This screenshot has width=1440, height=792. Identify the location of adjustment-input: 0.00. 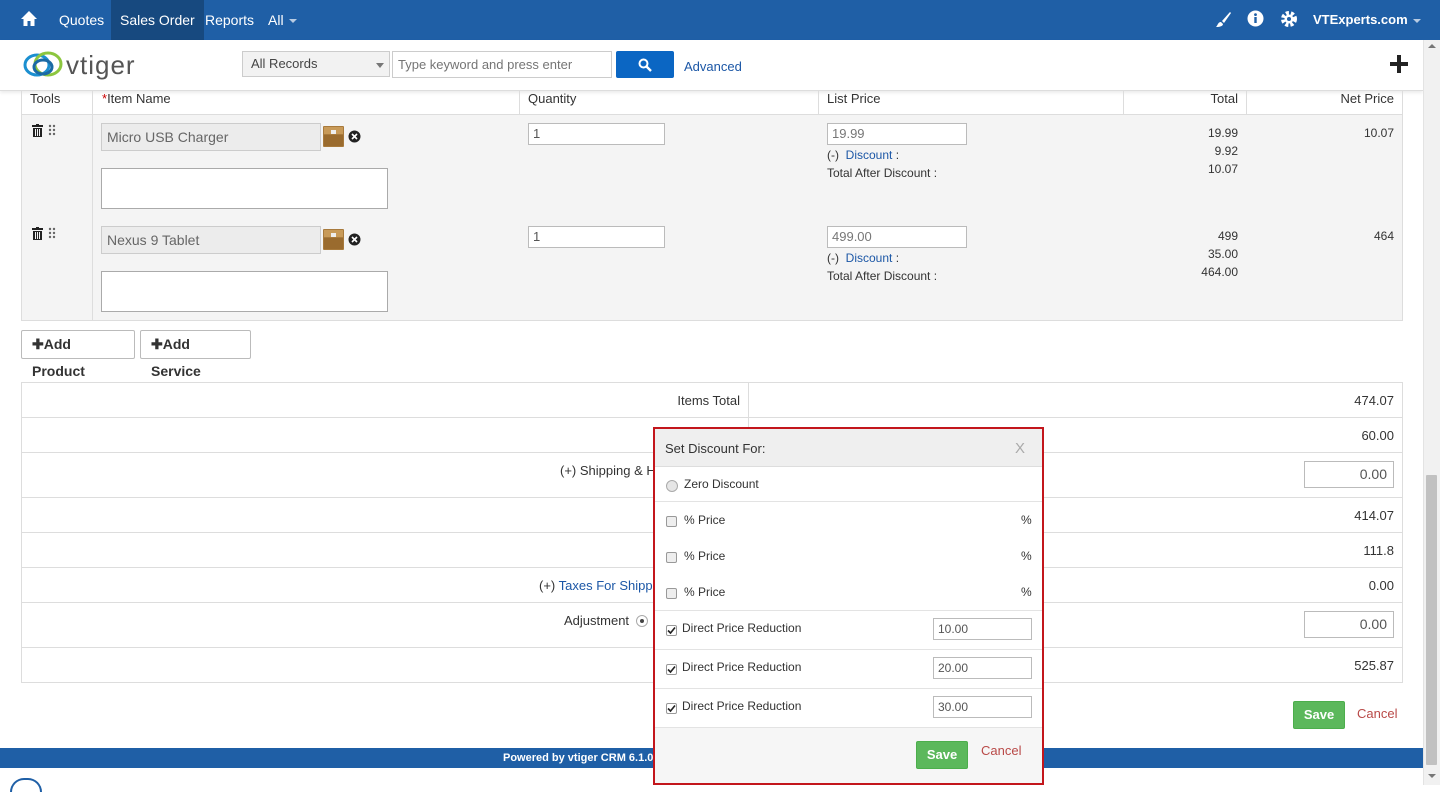
(1349, 624).